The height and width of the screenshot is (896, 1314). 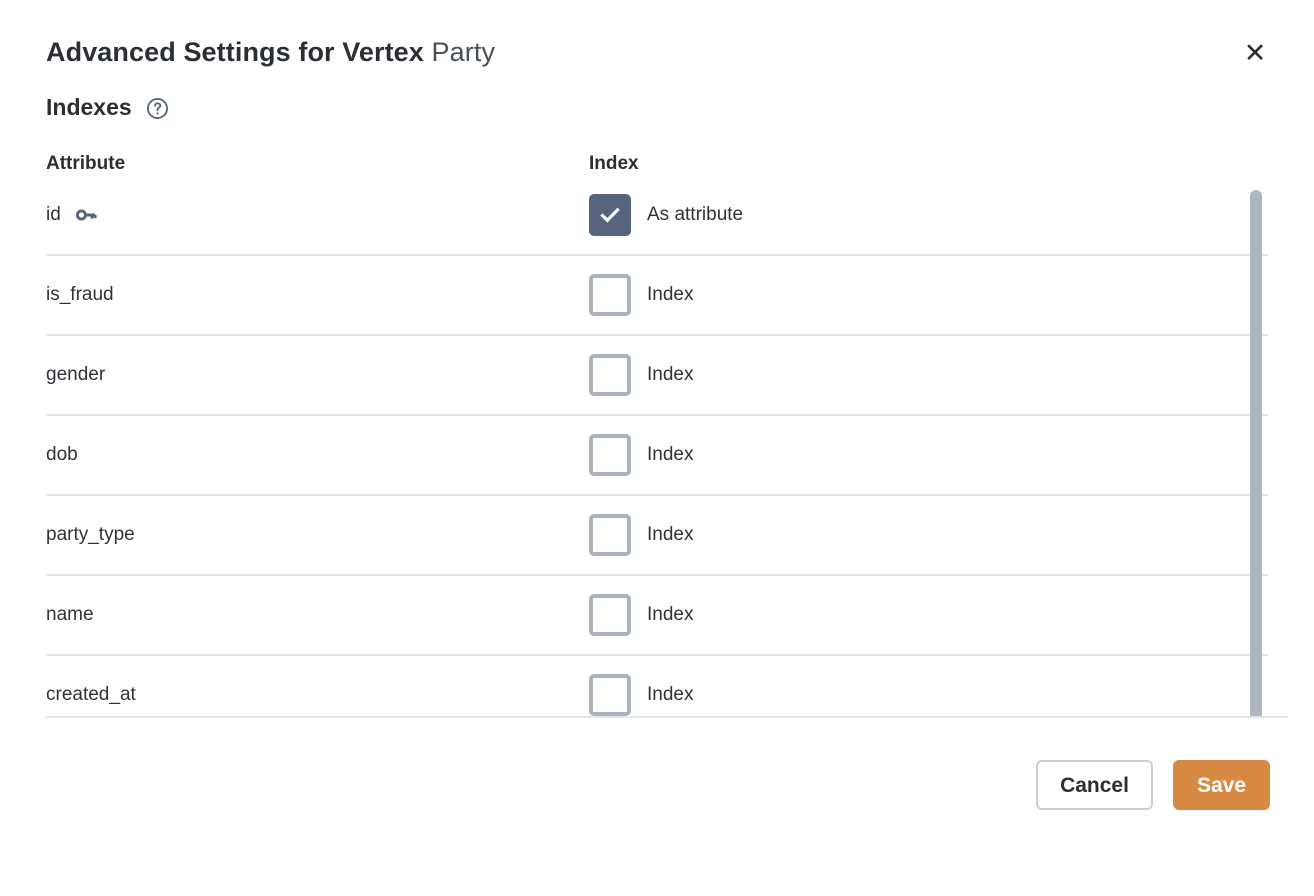 I want to click on table-row: id As attribute, so click(x=657, y=216).